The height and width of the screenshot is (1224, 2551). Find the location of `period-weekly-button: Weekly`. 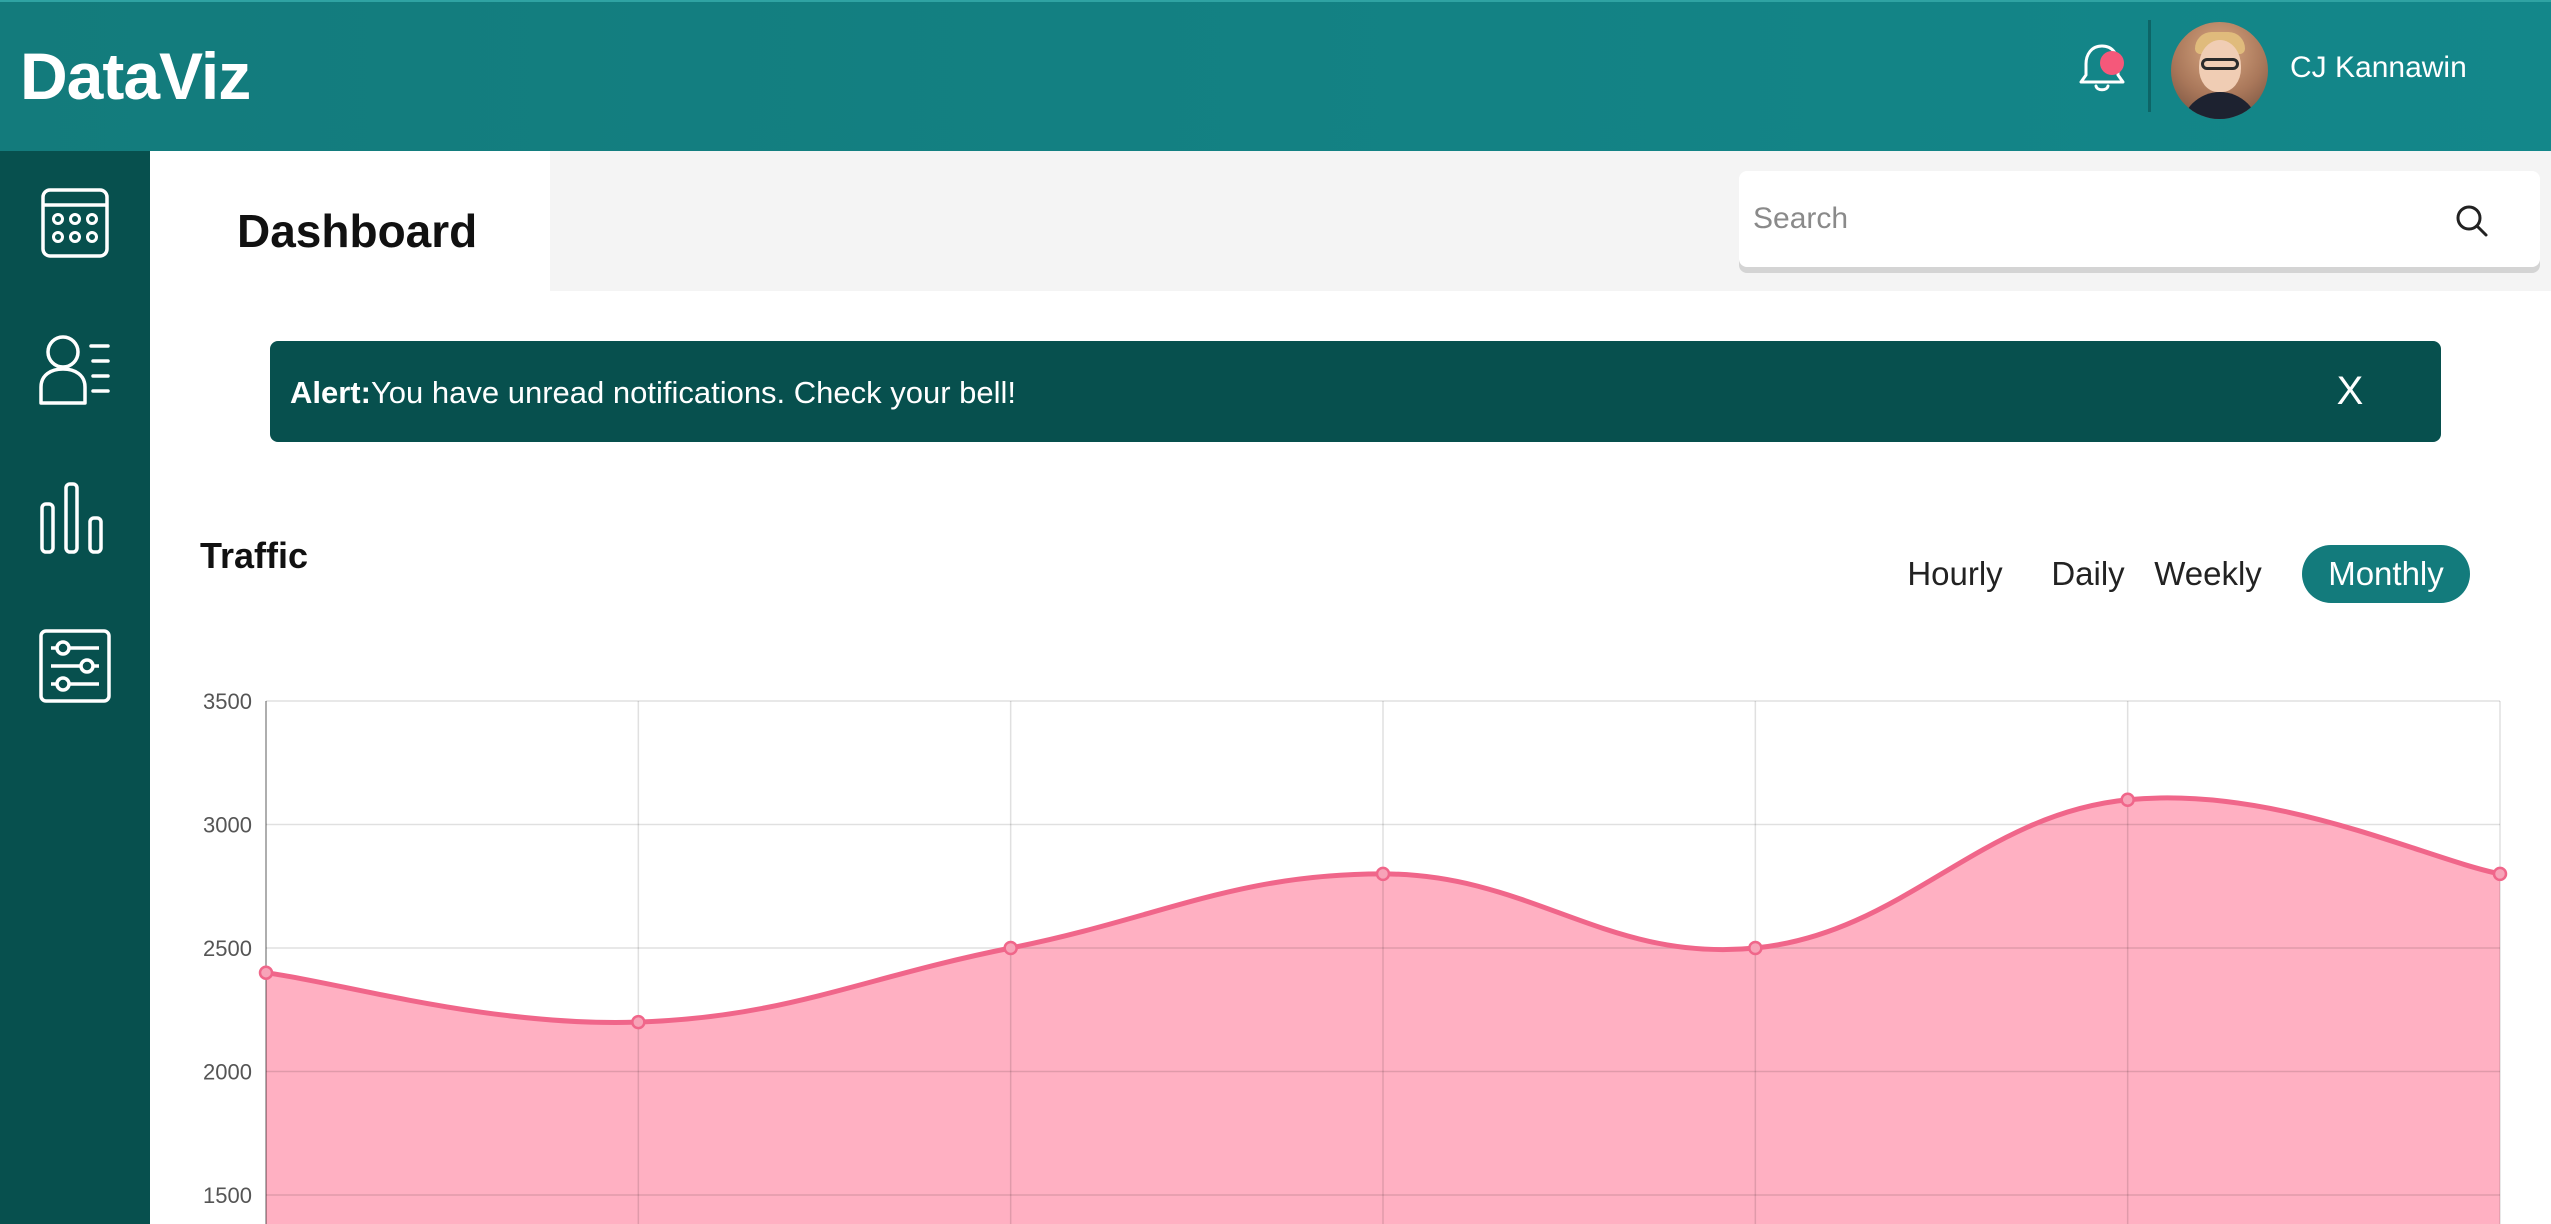

period-weekly-button: Weekly is located at coordinates (2208, 574).